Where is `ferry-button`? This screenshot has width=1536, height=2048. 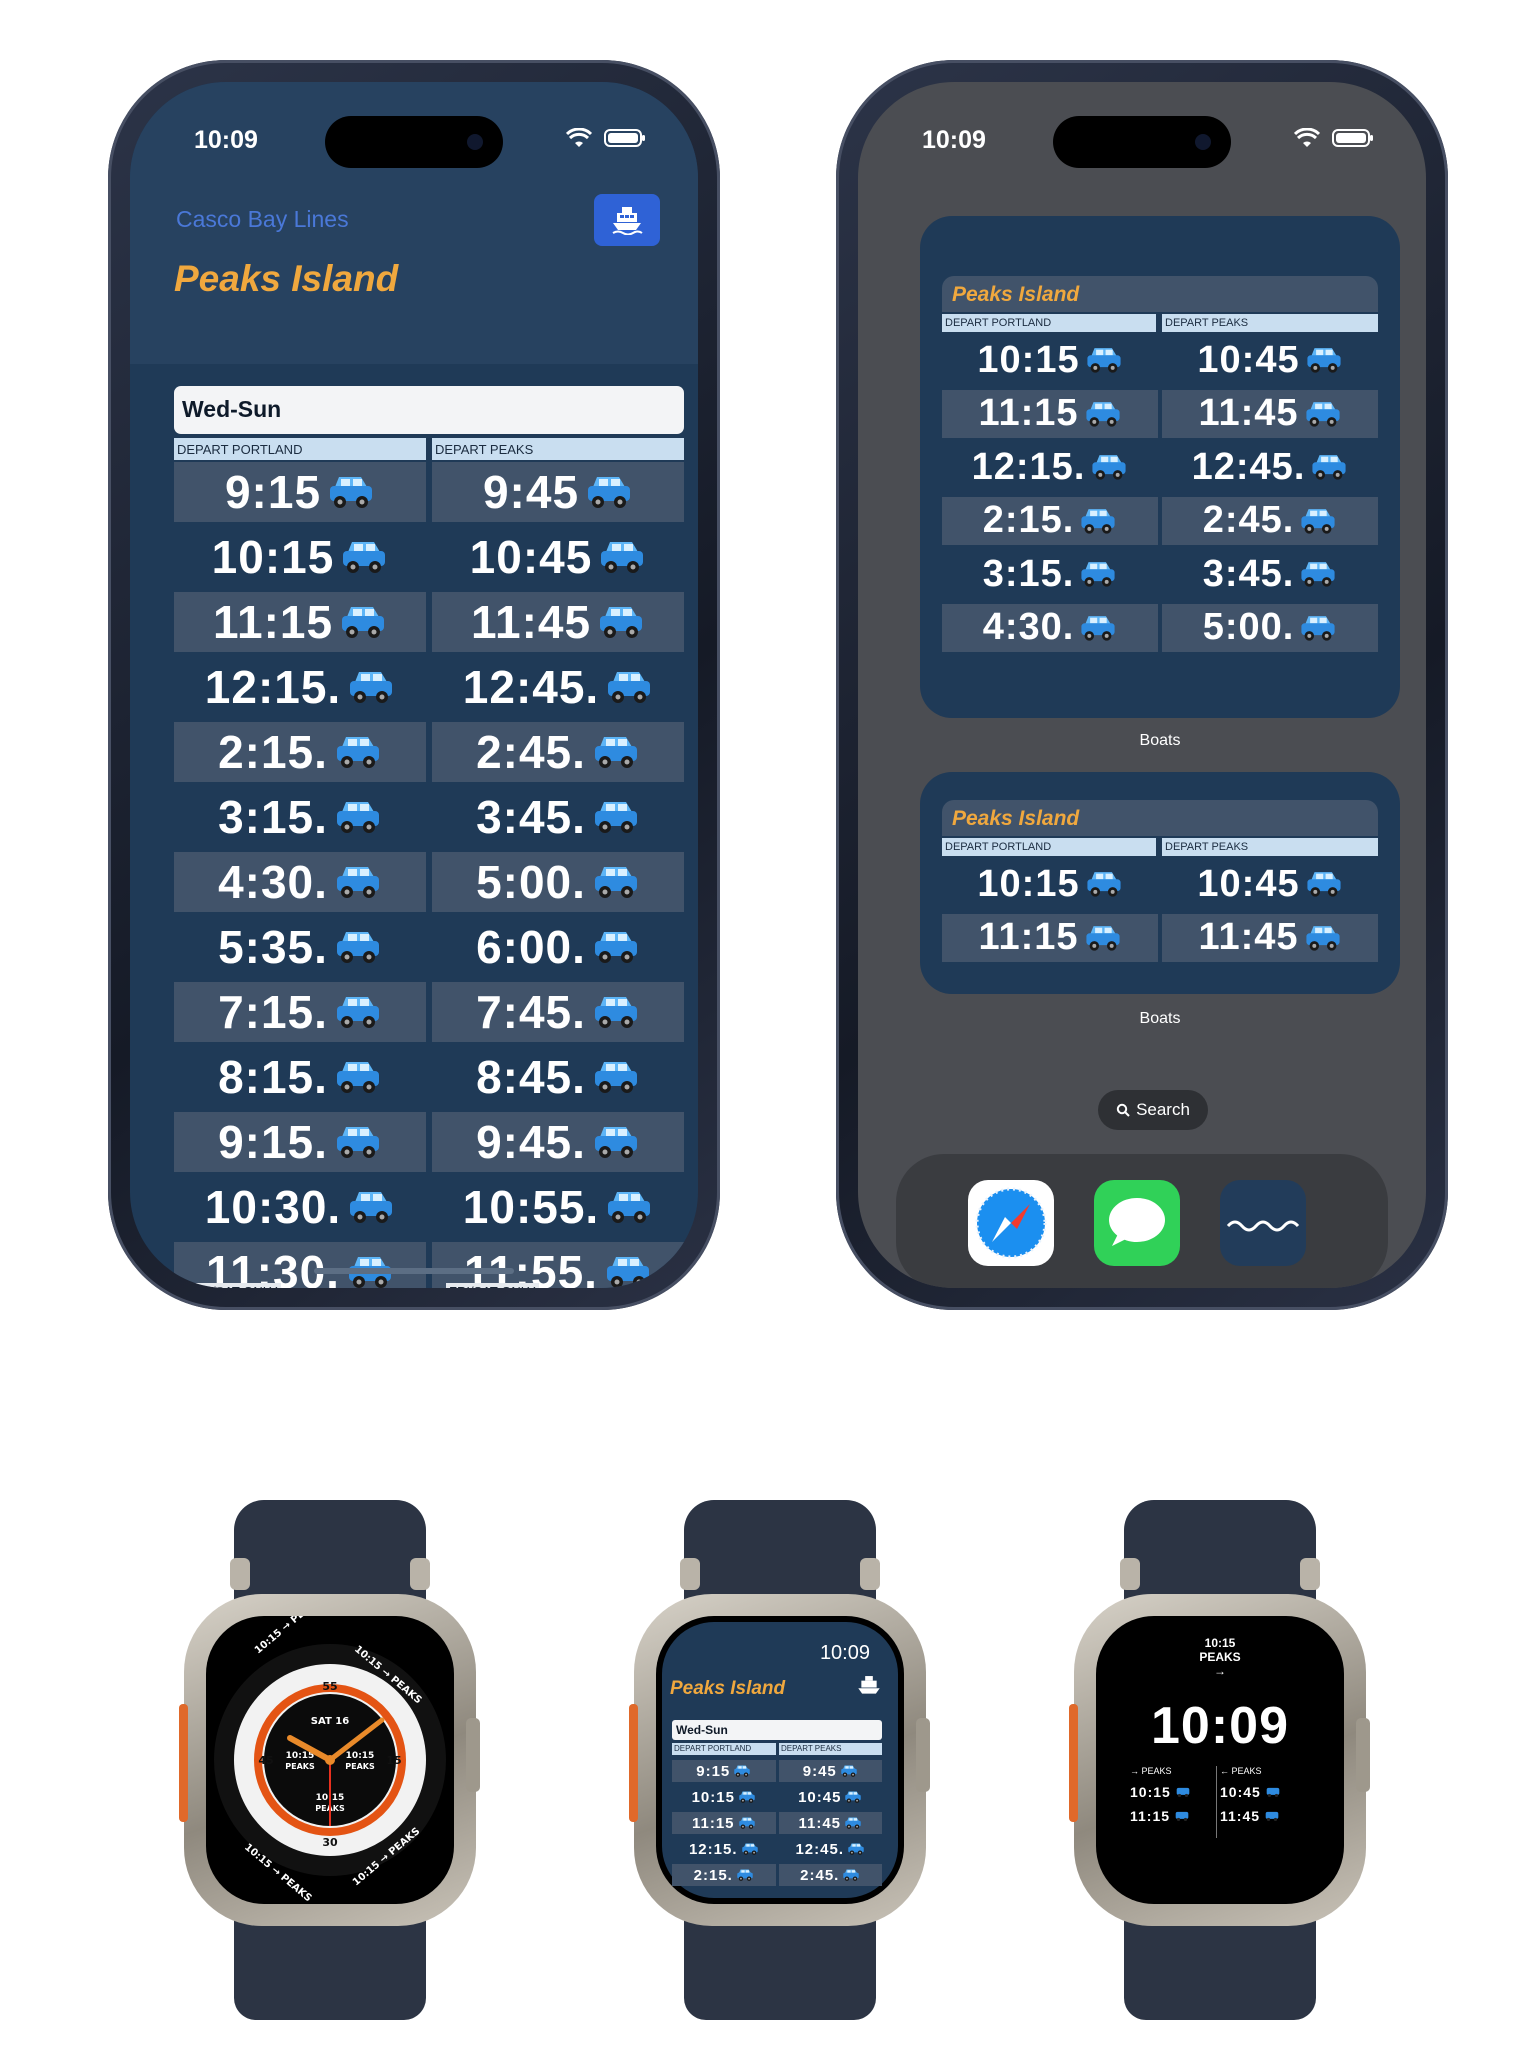 ferry-button is located at coordinates (627, 220).